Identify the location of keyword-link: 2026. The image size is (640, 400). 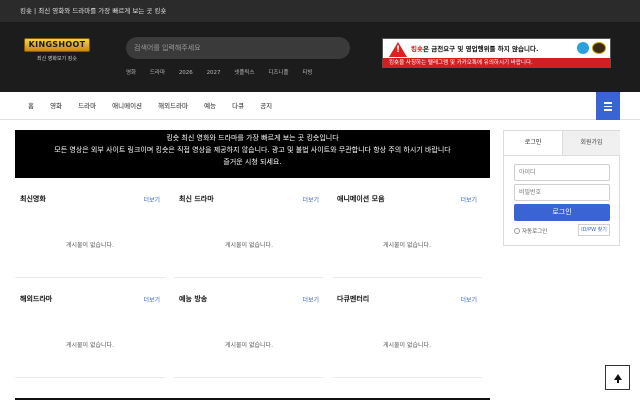
(186, 73).